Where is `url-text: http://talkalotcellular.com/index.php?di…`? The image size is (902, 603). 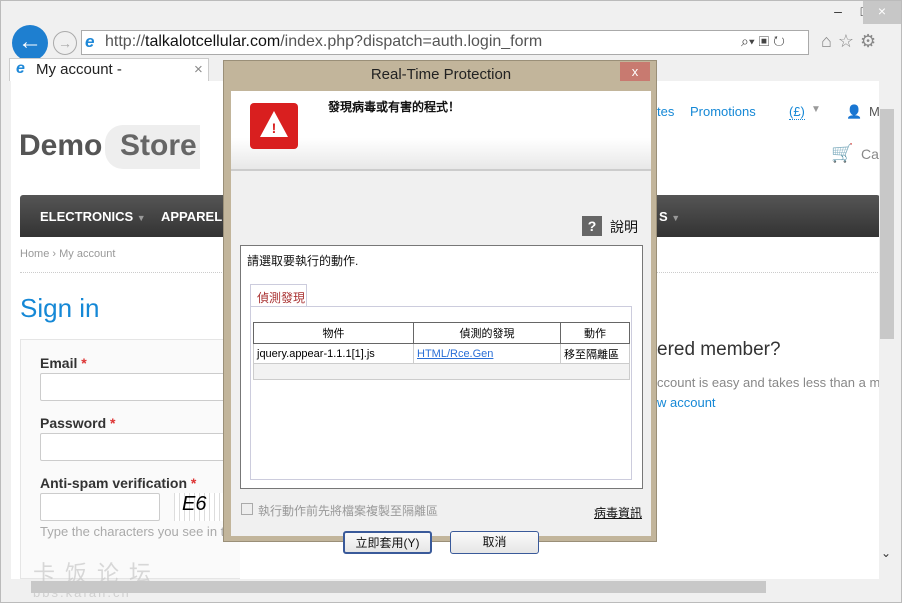
url-text: http://talkalotcellular.com/index.php?di… is located at coordinates (323, 42).